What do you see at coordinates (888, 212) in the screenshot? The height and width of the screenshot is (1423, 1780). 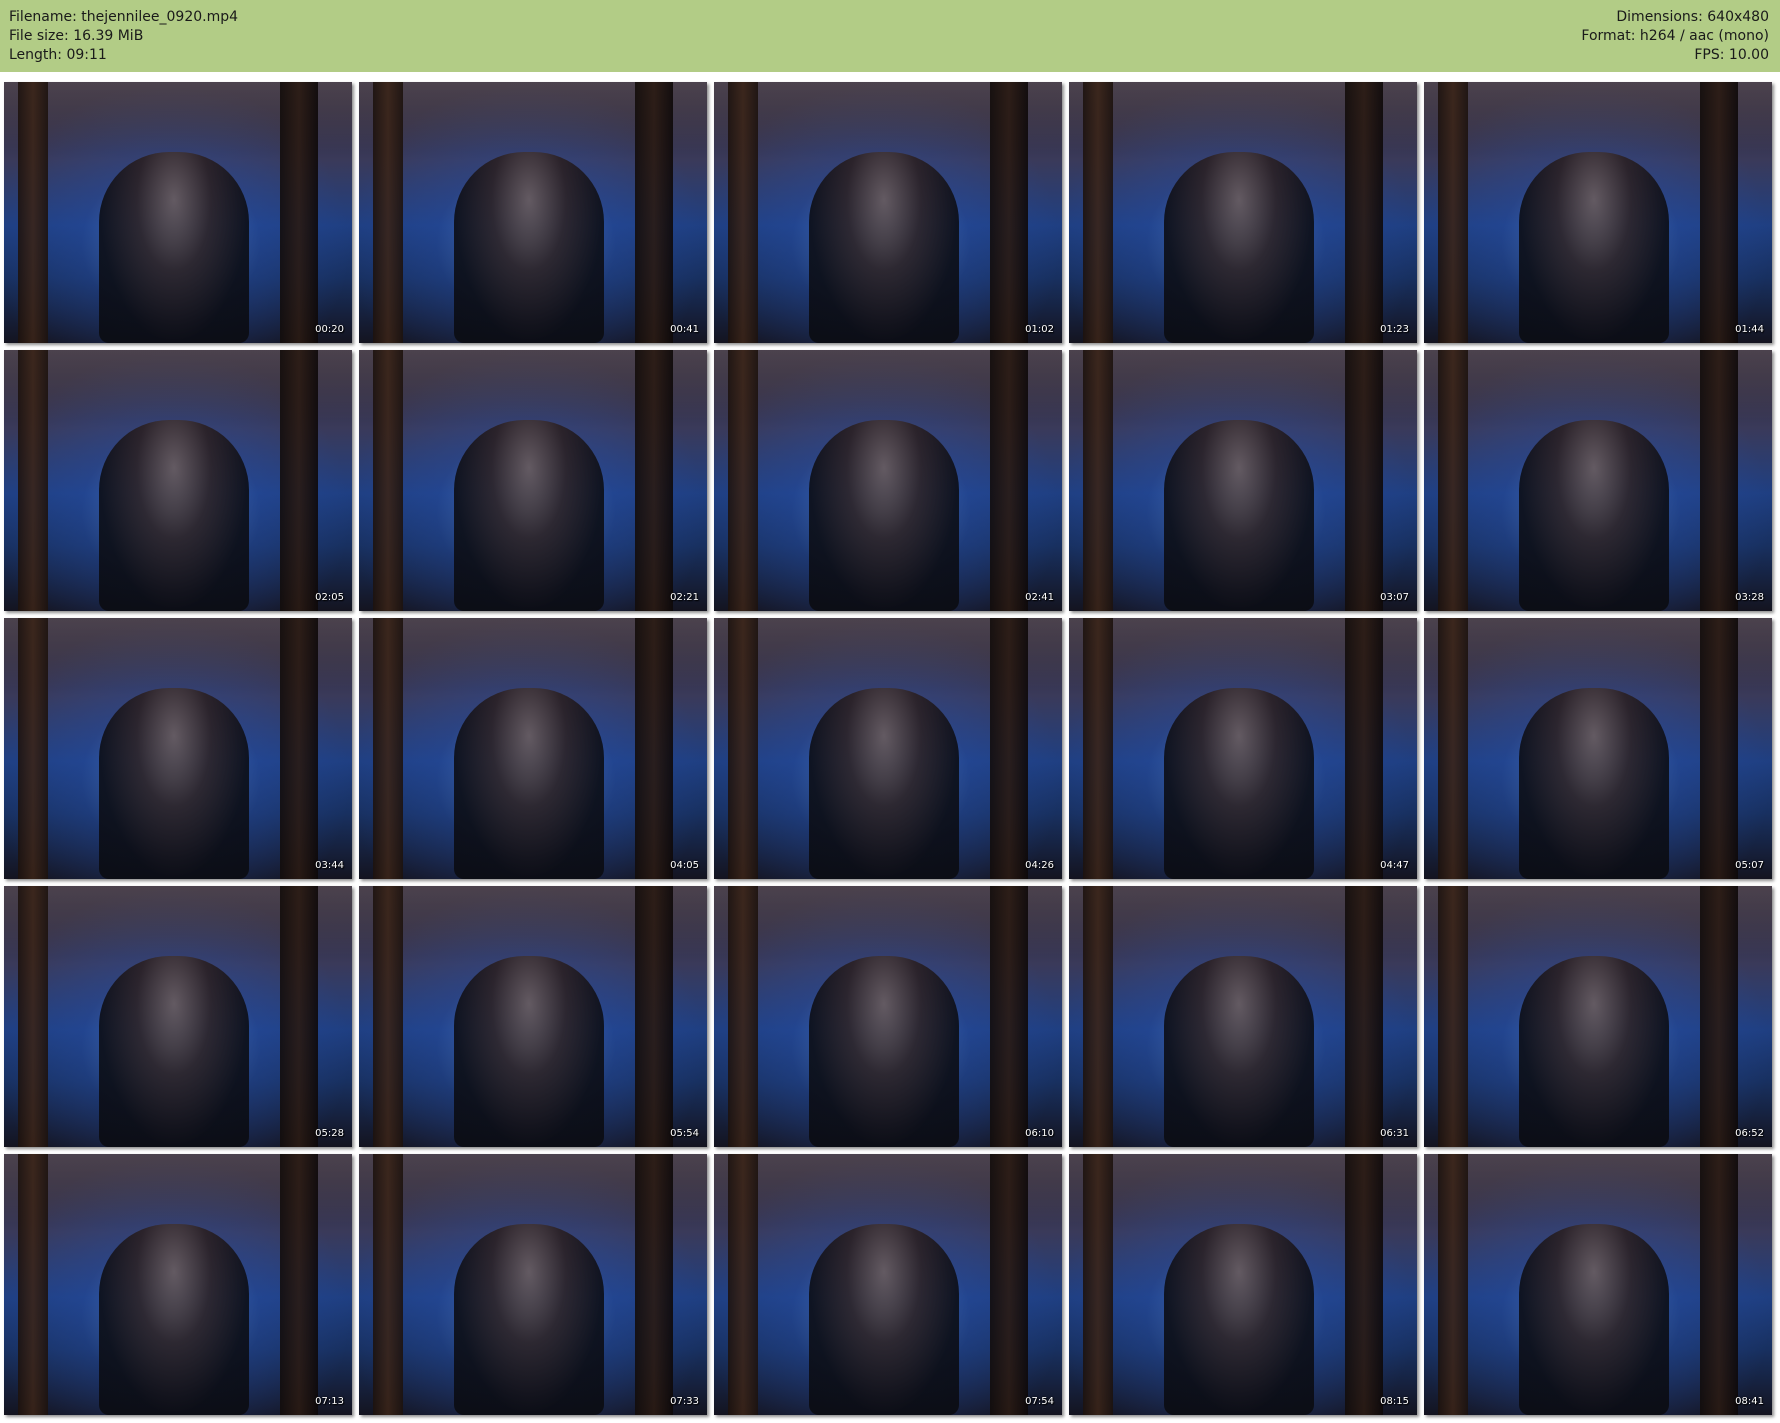 I see `video-frame-thumbnail: 01:02` at bounding box center [888, 212].